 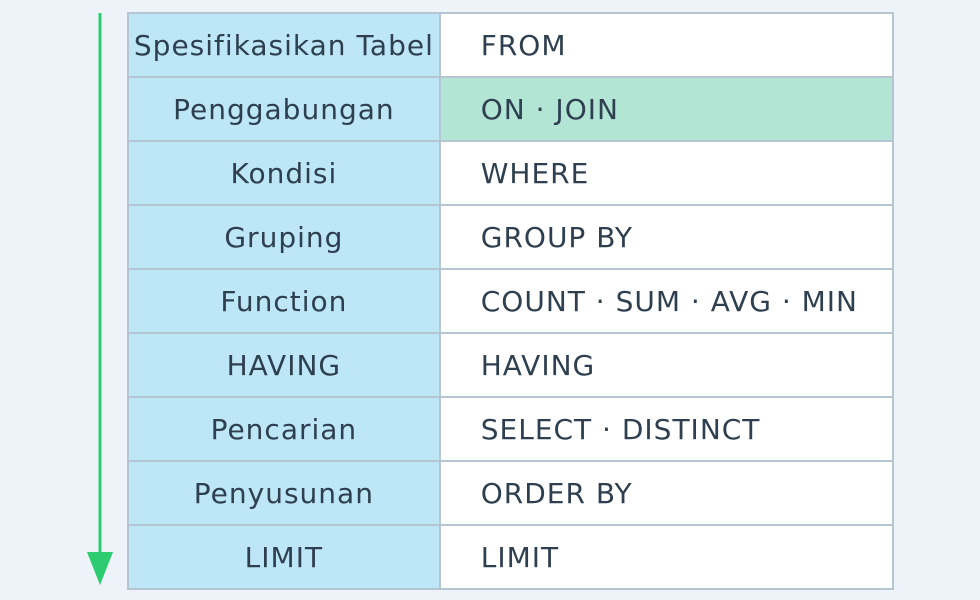 What do you see at coordinates (666, 429) in the screenshot?
I see `step-clause: SELECT · DISTINCT` at bounding box center [666, 429].